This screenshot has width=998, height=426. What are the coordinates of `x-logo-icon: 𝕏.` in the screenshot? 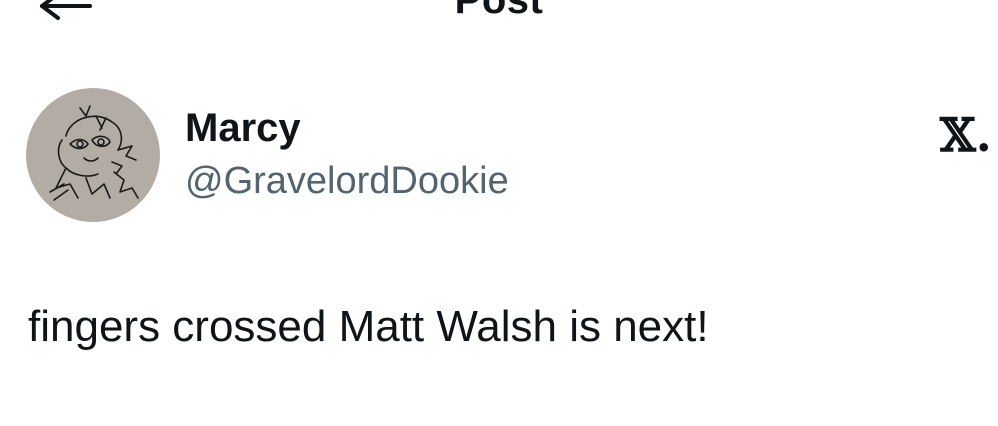 It's located at (966, 135).